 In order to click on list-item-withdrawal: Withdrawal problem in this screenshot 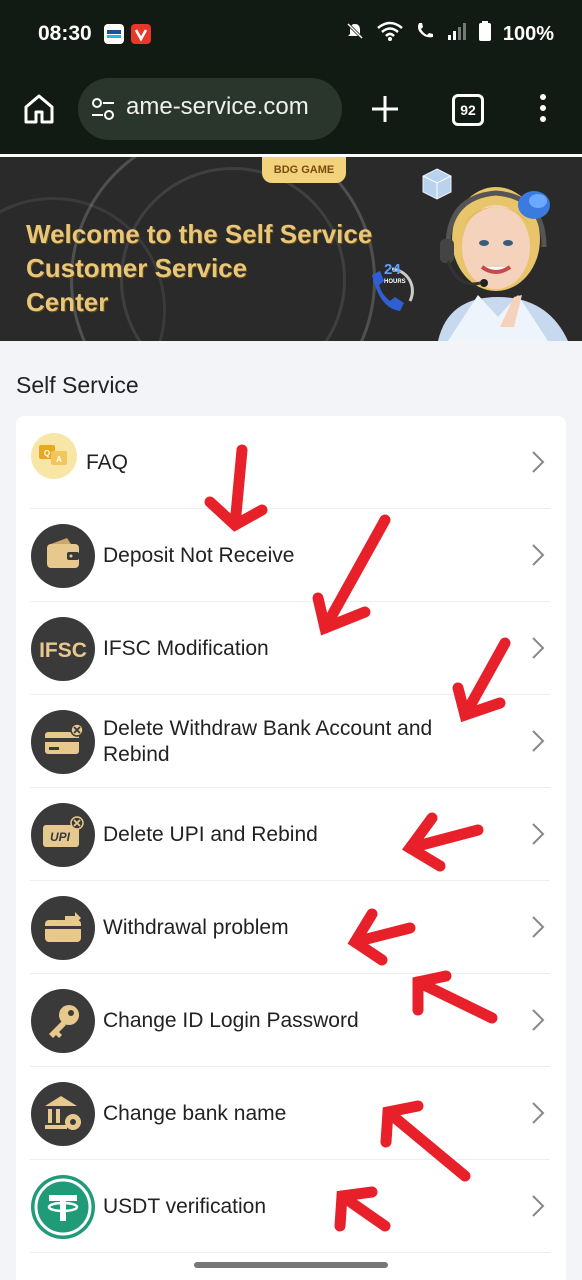, I will do `click(291, 927)`.